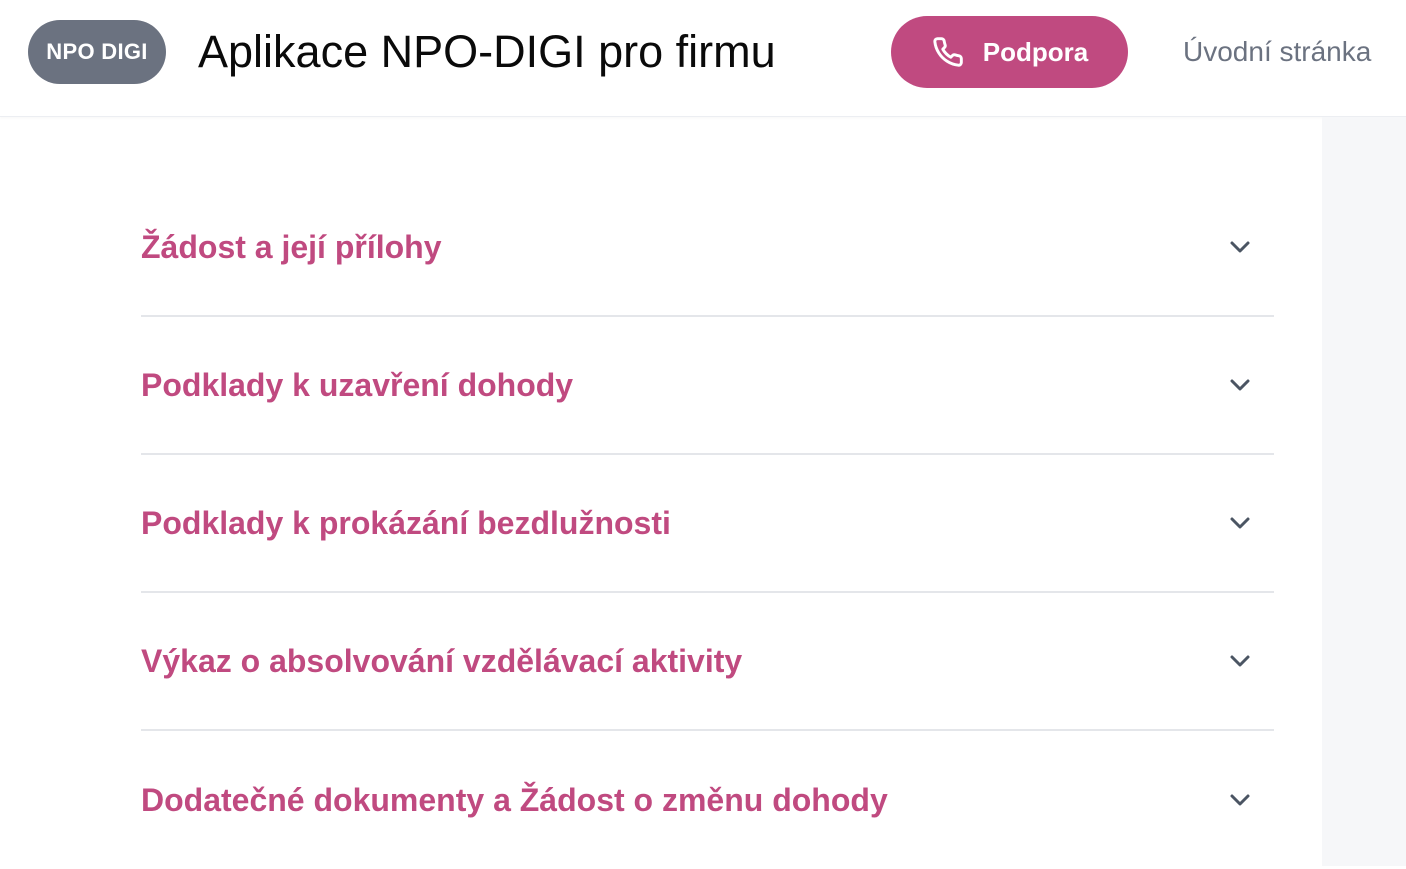  What do you see at coordinates (357, 384) in the screenshot?
I see `accordion-item-label: Podklady k uzavření dohody` at bounding box center [357, 384].